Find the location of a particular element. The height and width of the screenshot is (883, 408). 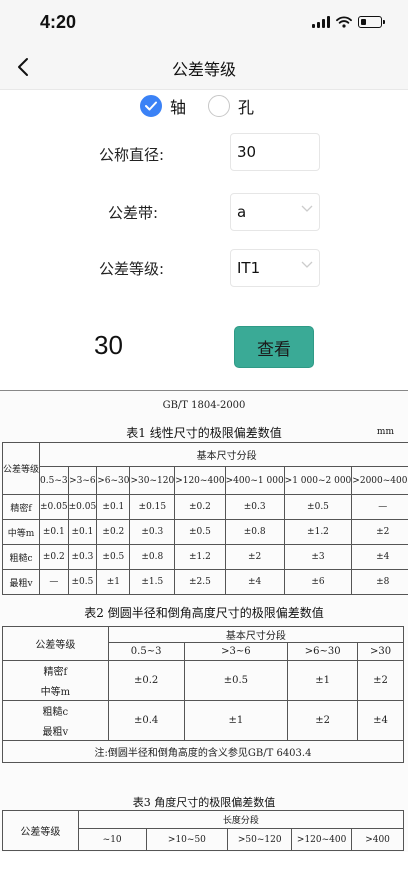

table2-group-header: 基本尺寸分段 is located at coordinates (256, 634).